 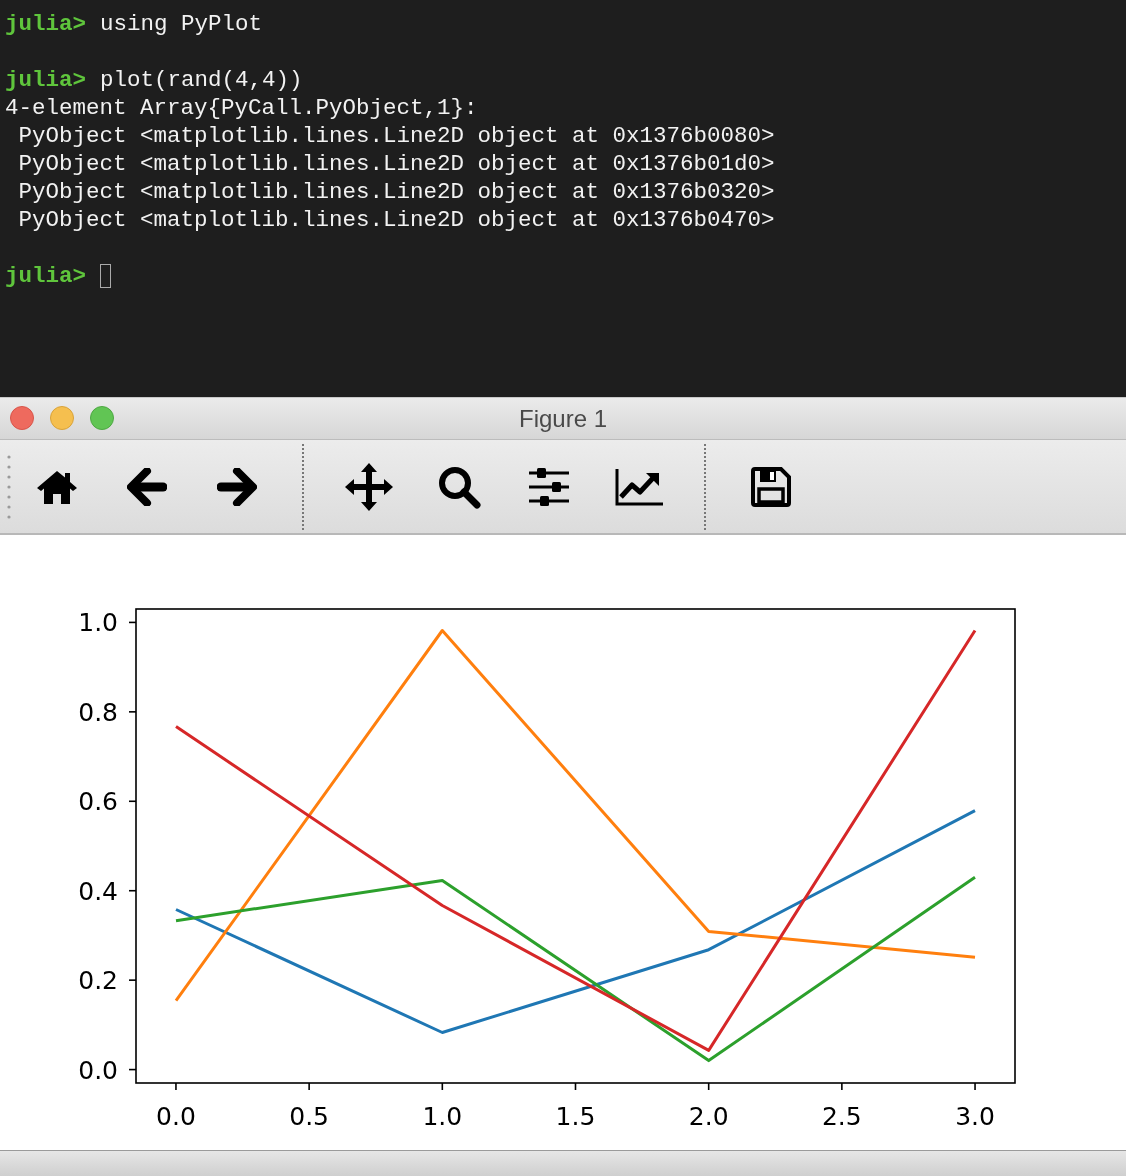 I want to click on tick-label: 3.0, so click(x=975, y=1116).